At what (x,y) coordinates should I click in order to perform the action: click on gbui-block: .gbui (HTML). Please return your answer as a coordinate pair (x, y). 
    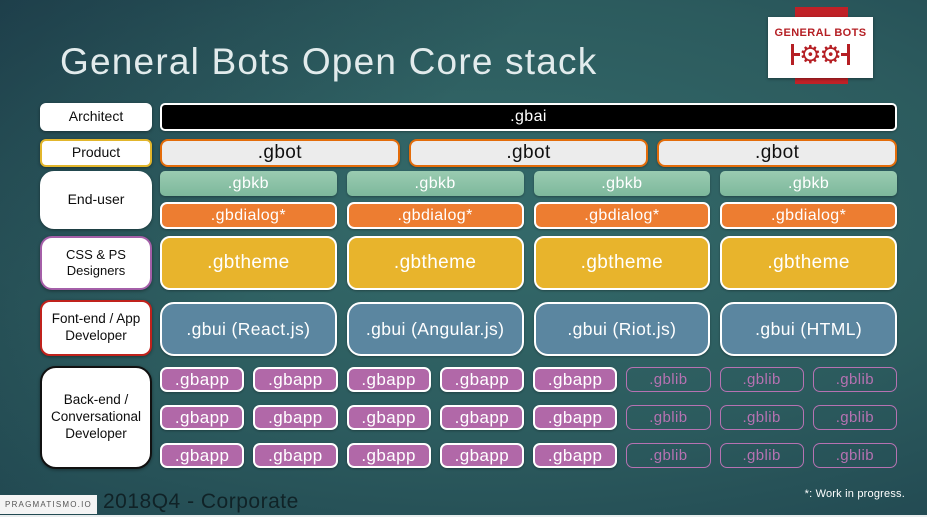
    Looking at the image, I should click on (808, 329).